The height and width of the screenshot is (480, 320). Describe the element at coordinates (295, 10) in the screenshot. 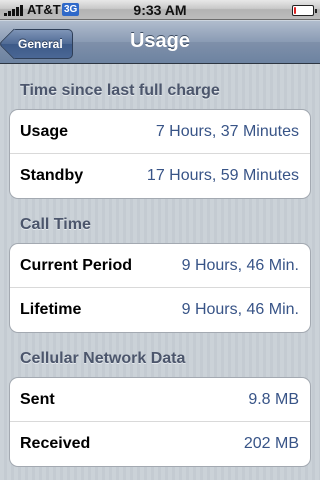

I see `battery-level-fill` at that location.